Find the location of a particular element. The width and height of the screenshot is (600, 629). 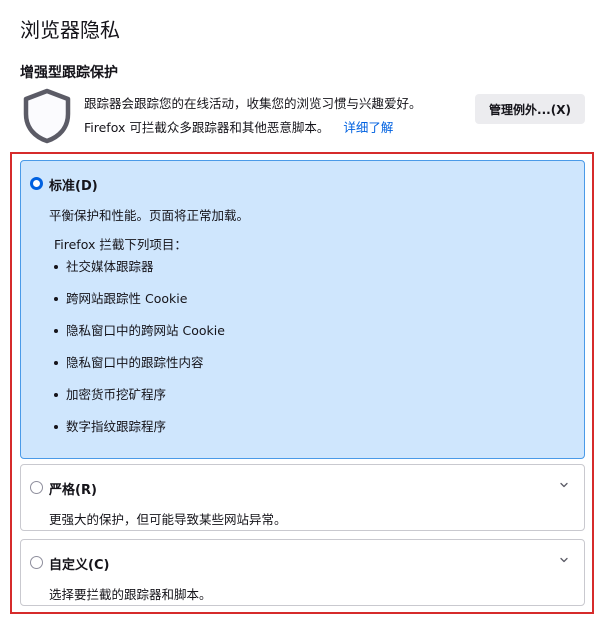

etp-description-text: Firefox 可拦截众多跟踪器和其他恶意脚本。 is located at coordinates (207, 127).